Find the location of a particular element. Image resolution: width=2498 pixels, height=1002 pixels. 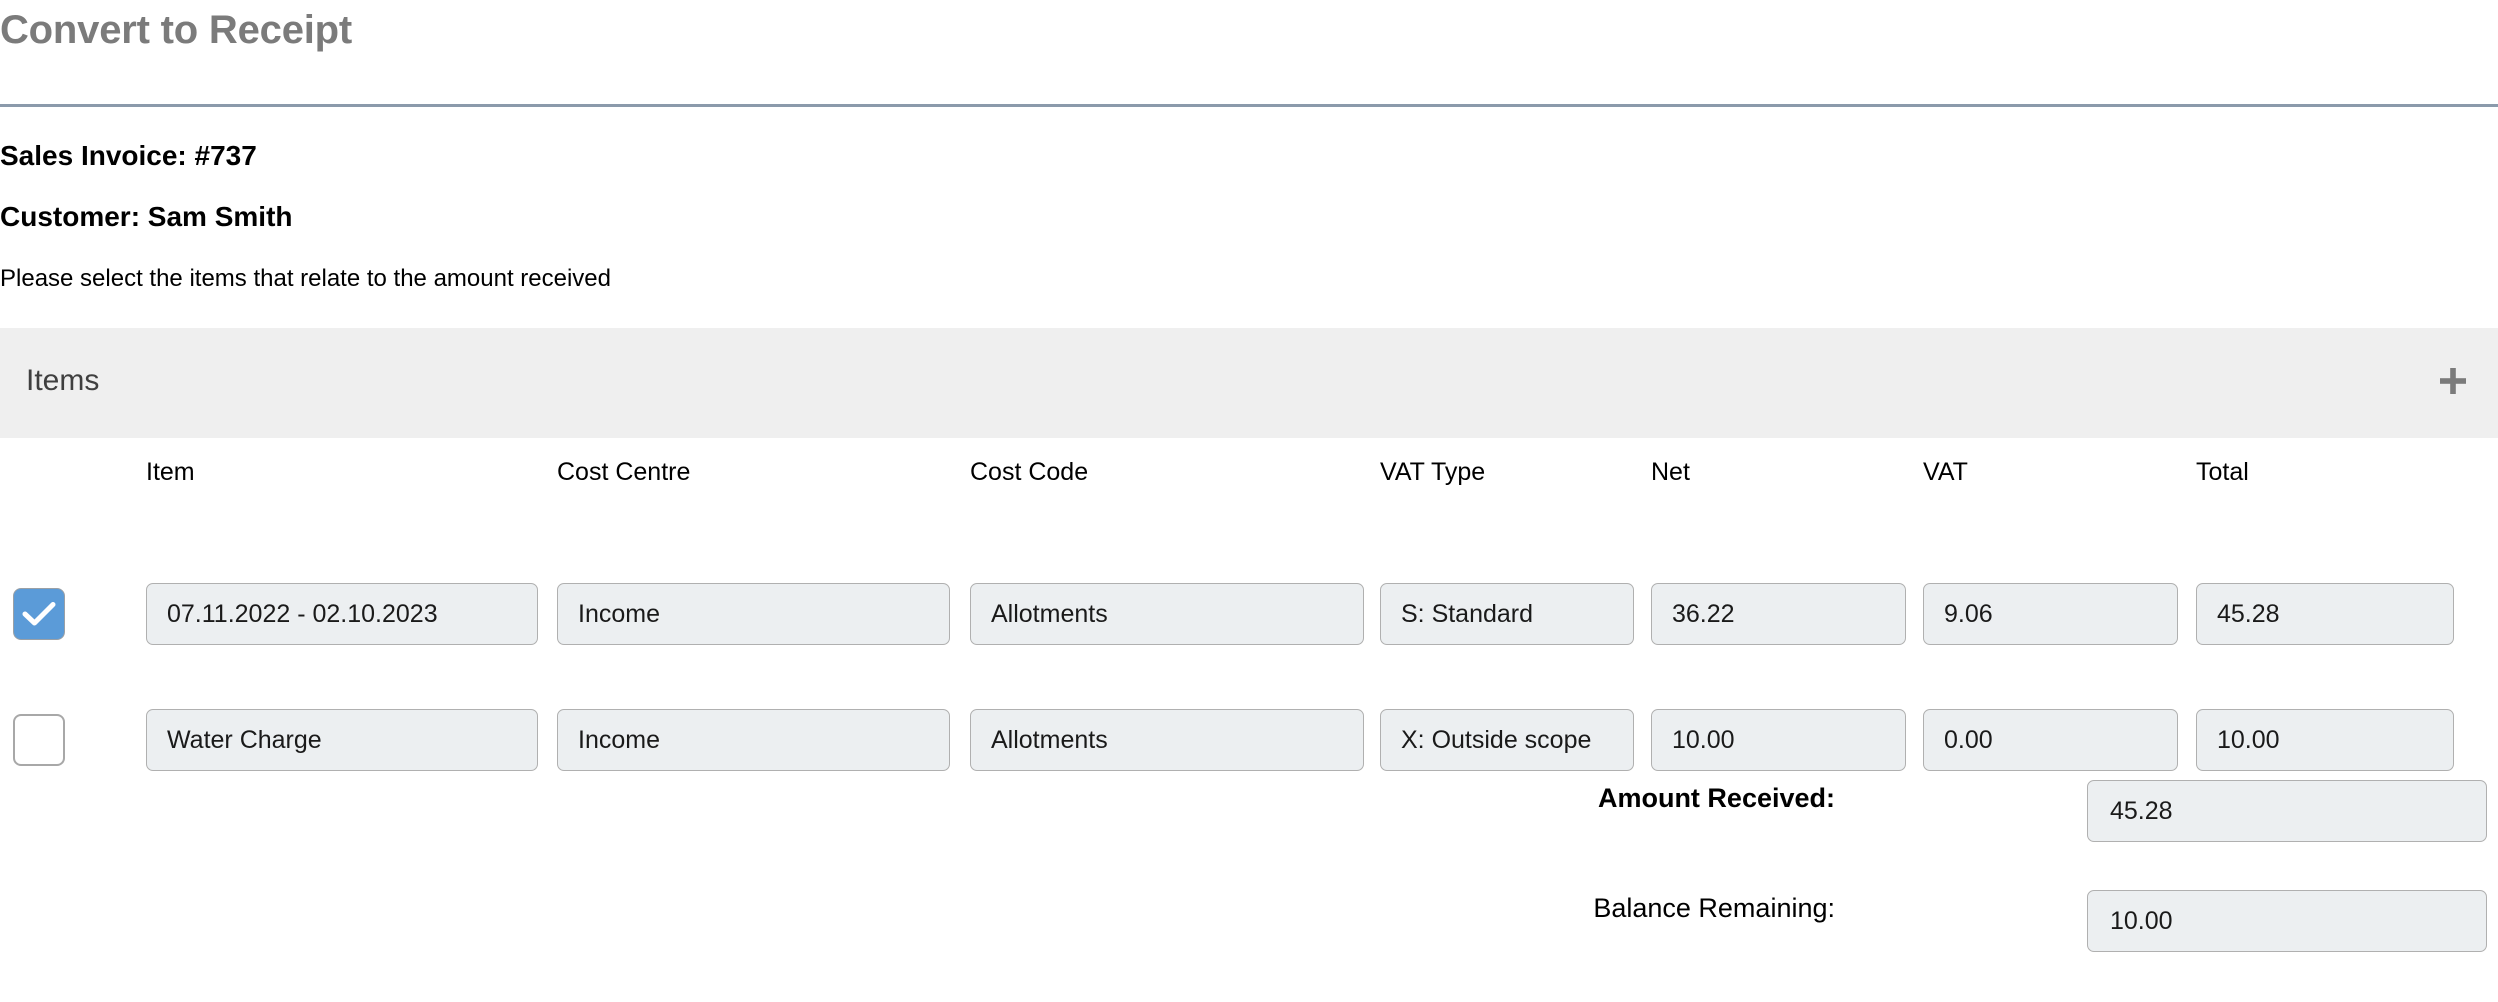

cell-total: 45.28 is located at coordinates (2325, 614).